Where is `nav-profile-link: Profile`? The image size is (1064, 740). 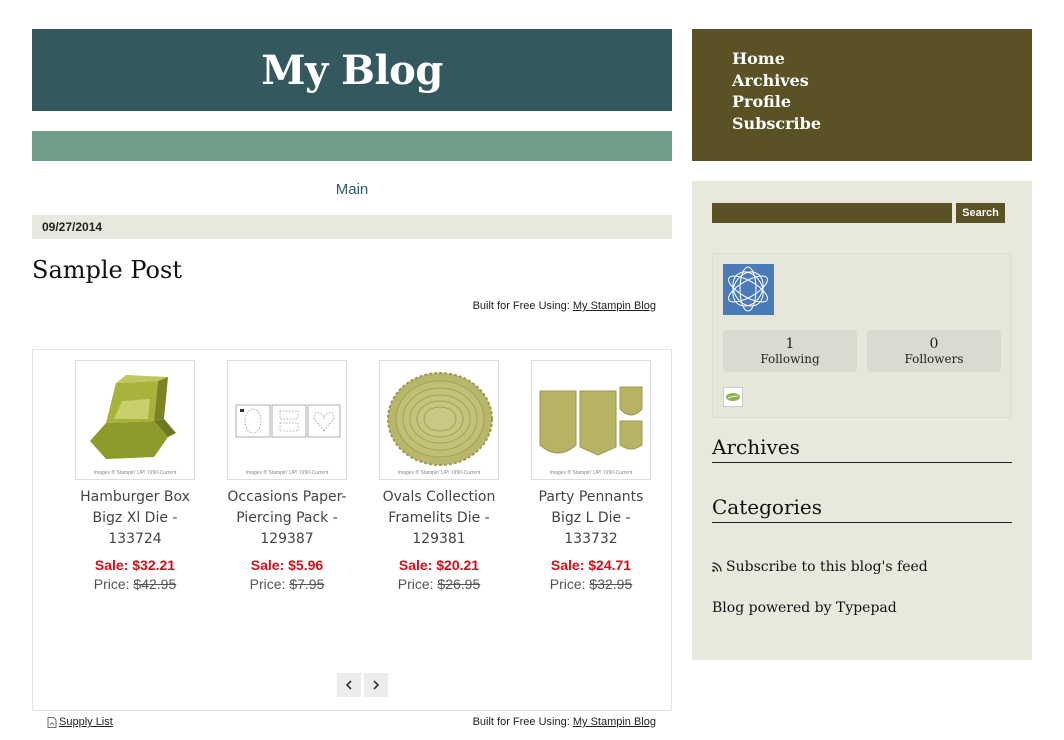
nav-profile-link: Profile is located at coordinates (862, 102).